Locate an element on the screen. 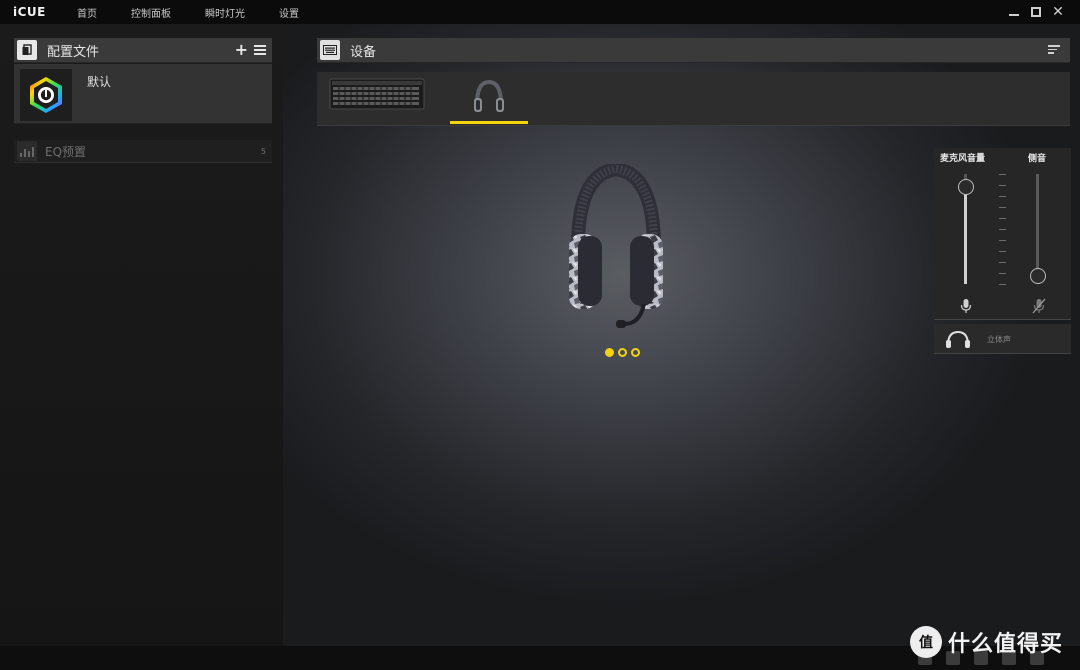  devices-header: 设备 is located at coordinates (693, 50).